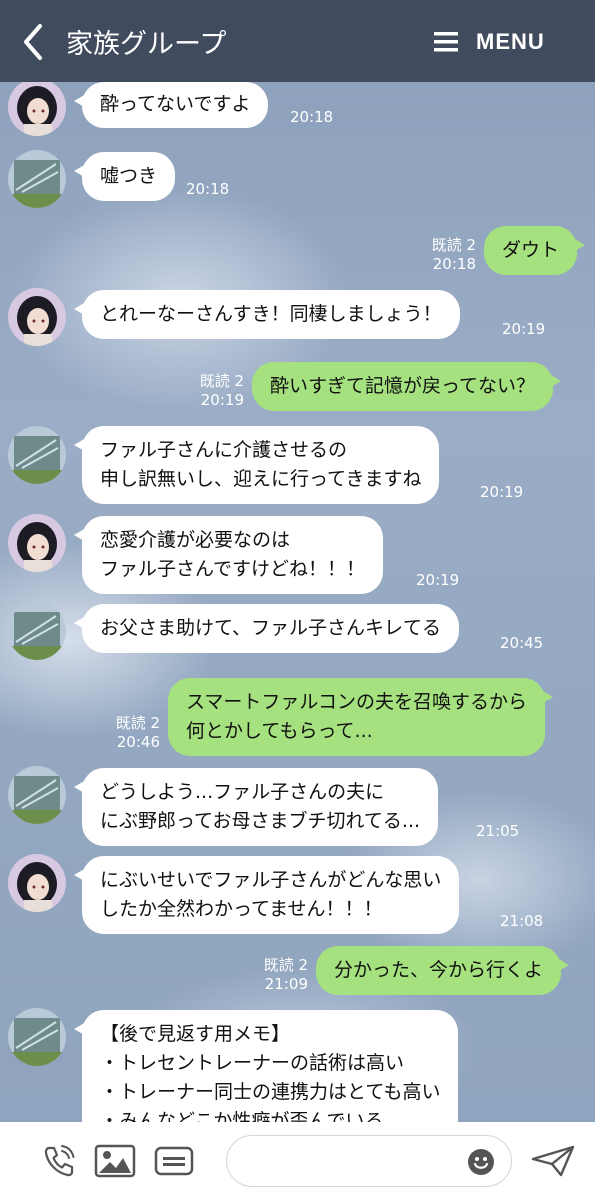 The height and width of the screenshot is (1200, 595). What do you see at coordinates (453, 254) in the screenshot?
I see `read-receipt: 既読 2 20:18` at bounding box center [453, 254].